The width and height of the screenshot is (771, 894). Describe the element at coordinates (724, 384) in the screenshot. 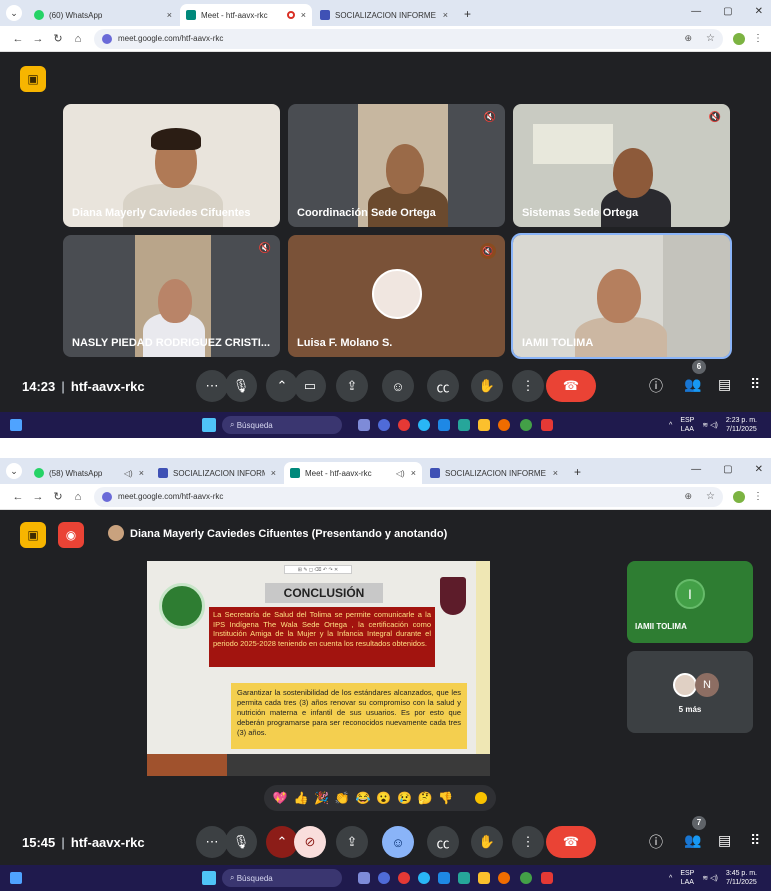

I see `chat-icon: ▤` at that location.